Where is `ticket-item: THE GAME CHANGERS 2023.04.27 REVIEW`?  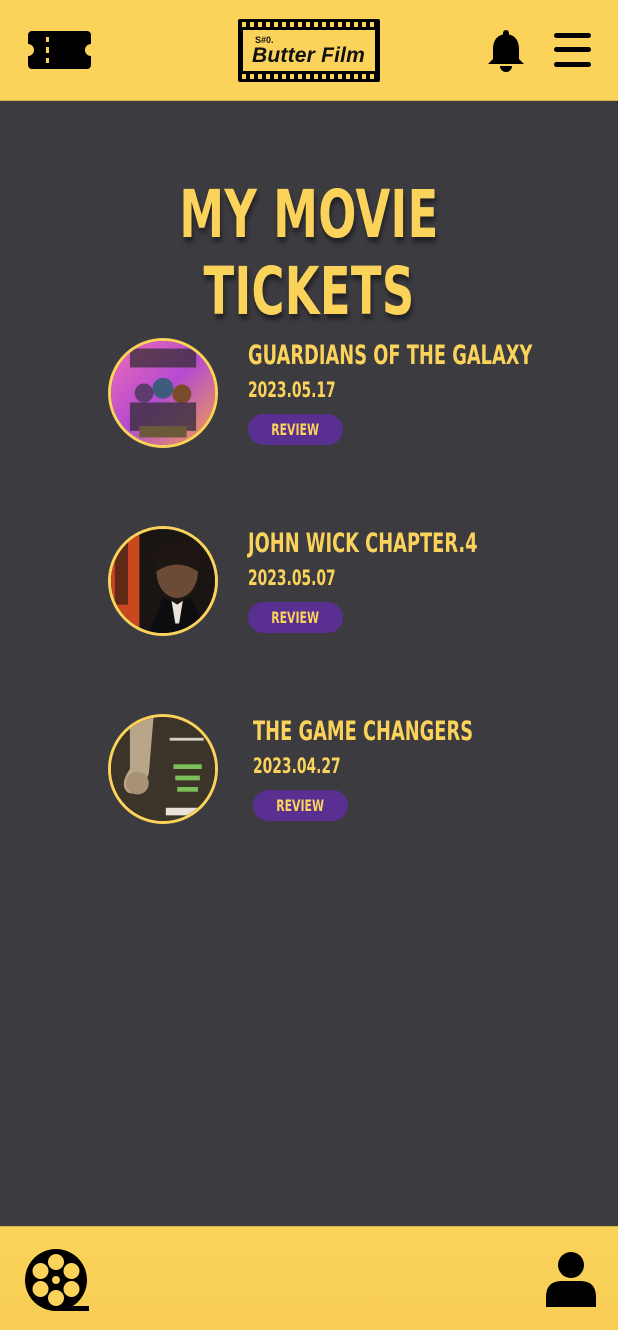 ticket-item: THE GAME CHANGERS 2023.04.27 REVIEW is located at coordinates (309, 770).